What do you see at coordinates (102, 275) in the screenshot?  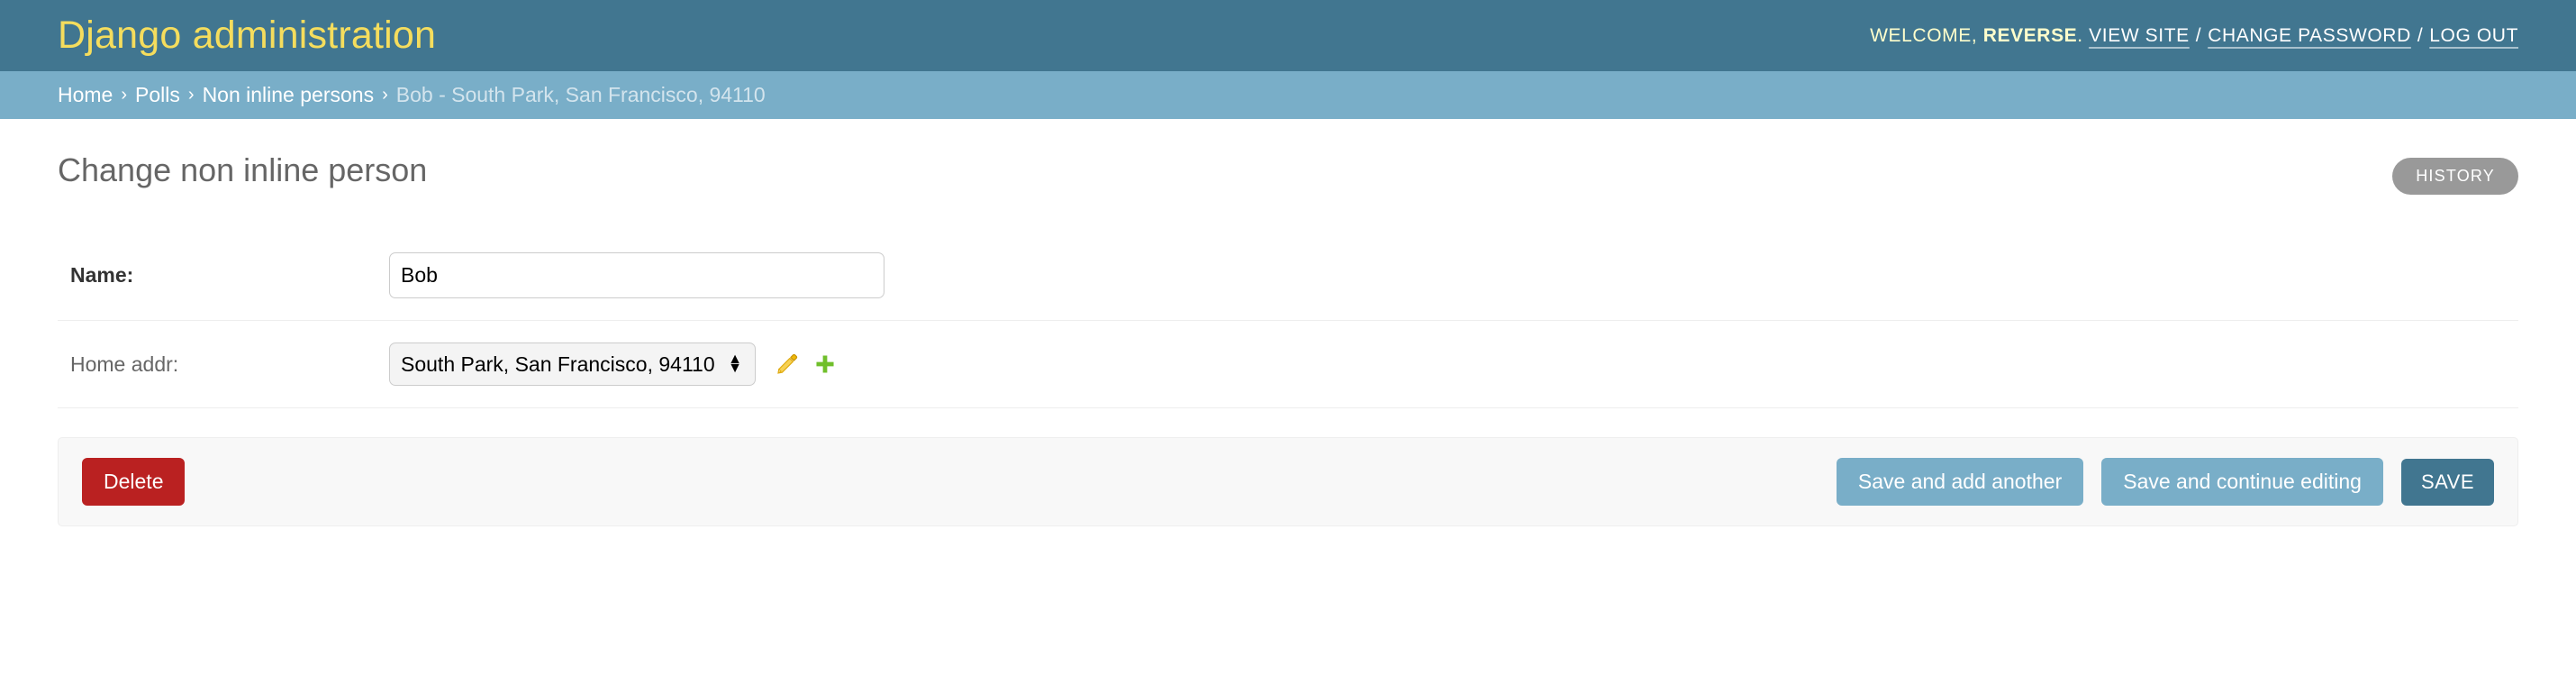 I see `name-field-label: Name:` at bounding box center [102, 275].